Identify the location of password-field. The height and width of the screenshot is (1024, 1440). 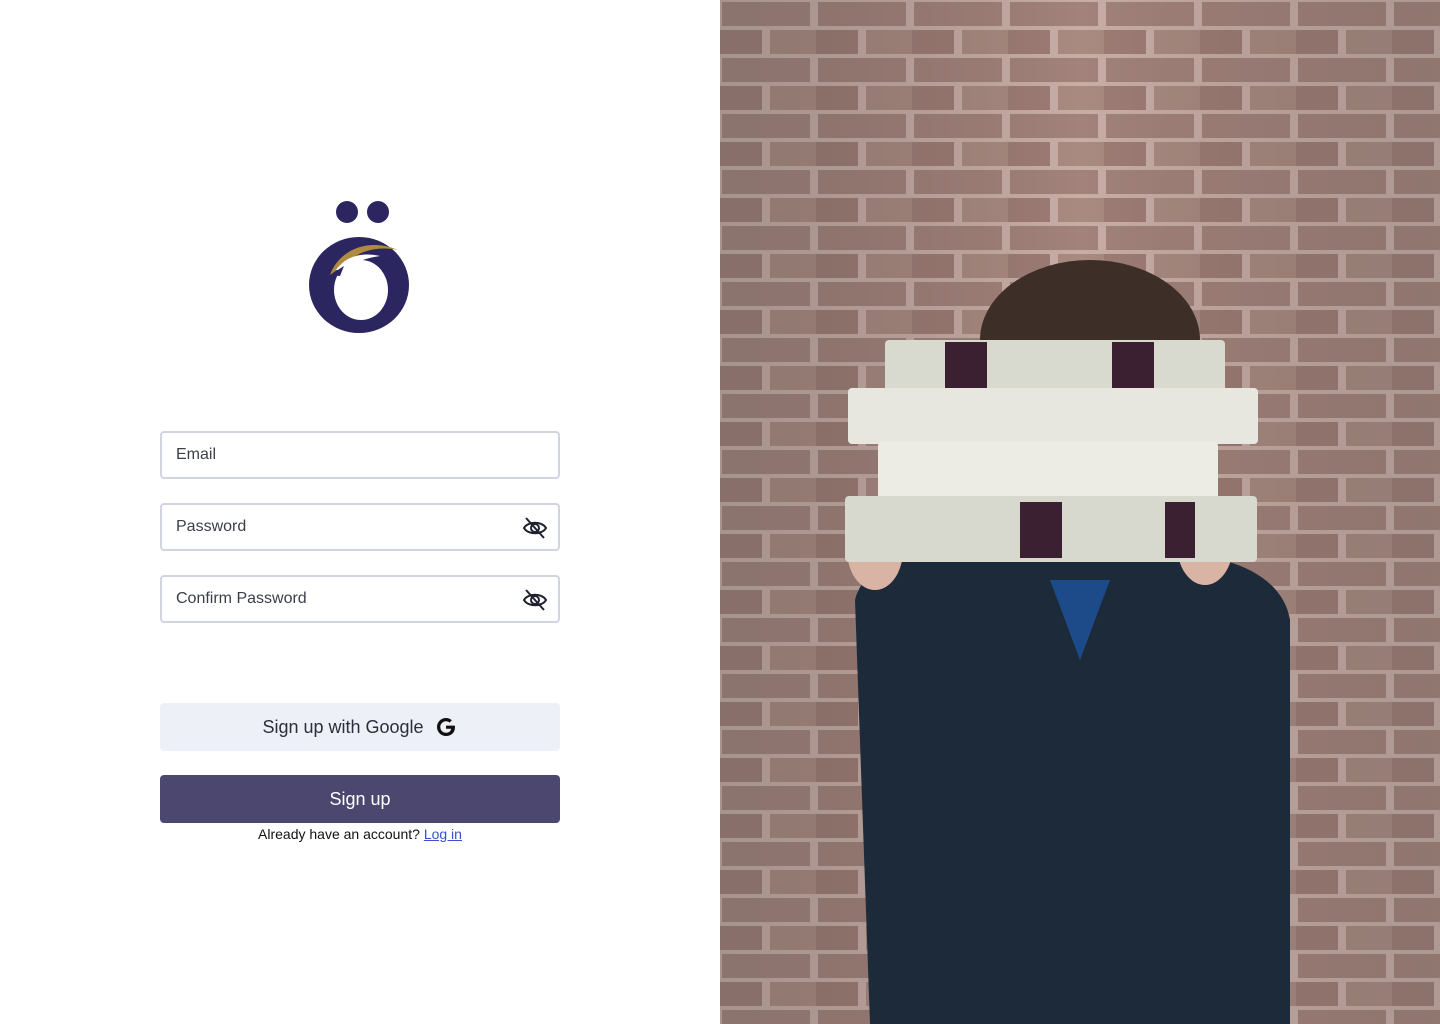
(360, 527).